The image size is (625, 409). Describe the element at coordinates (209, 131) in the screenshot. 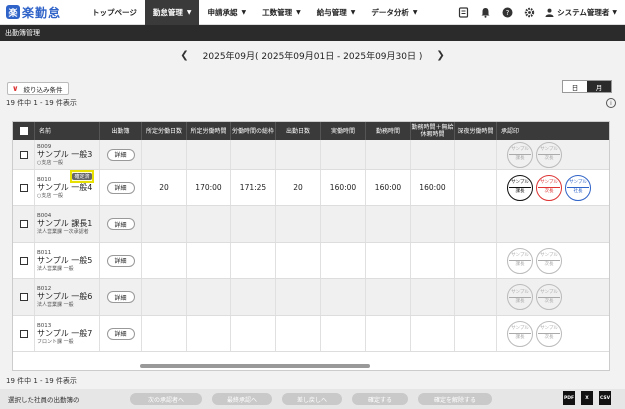

I see `column-header: 所定労働時間` at that location.